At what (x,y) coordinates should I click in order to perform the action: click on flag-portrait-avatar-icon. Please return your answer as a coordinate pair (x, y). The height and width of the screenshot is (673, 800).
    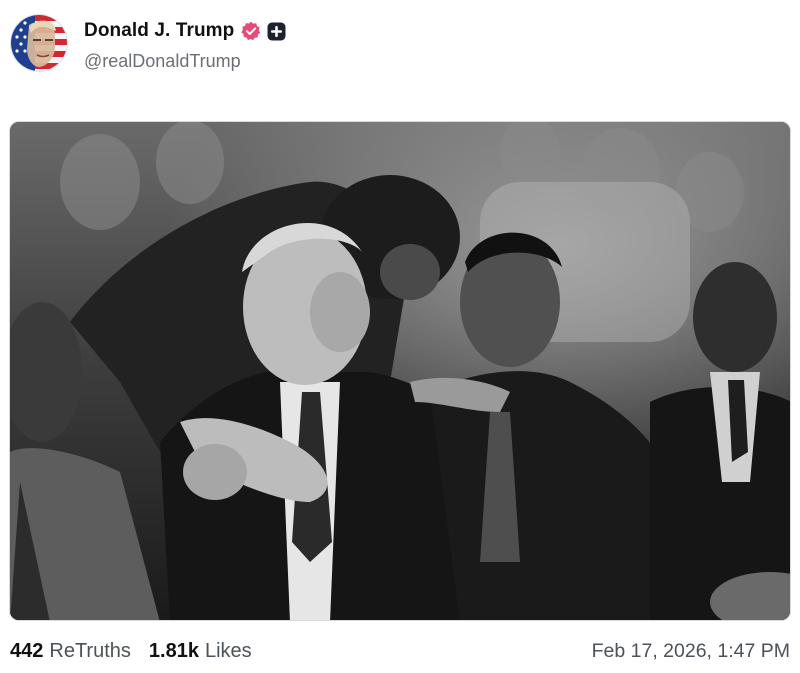
    Looking at the image, I should click on (39, 43).